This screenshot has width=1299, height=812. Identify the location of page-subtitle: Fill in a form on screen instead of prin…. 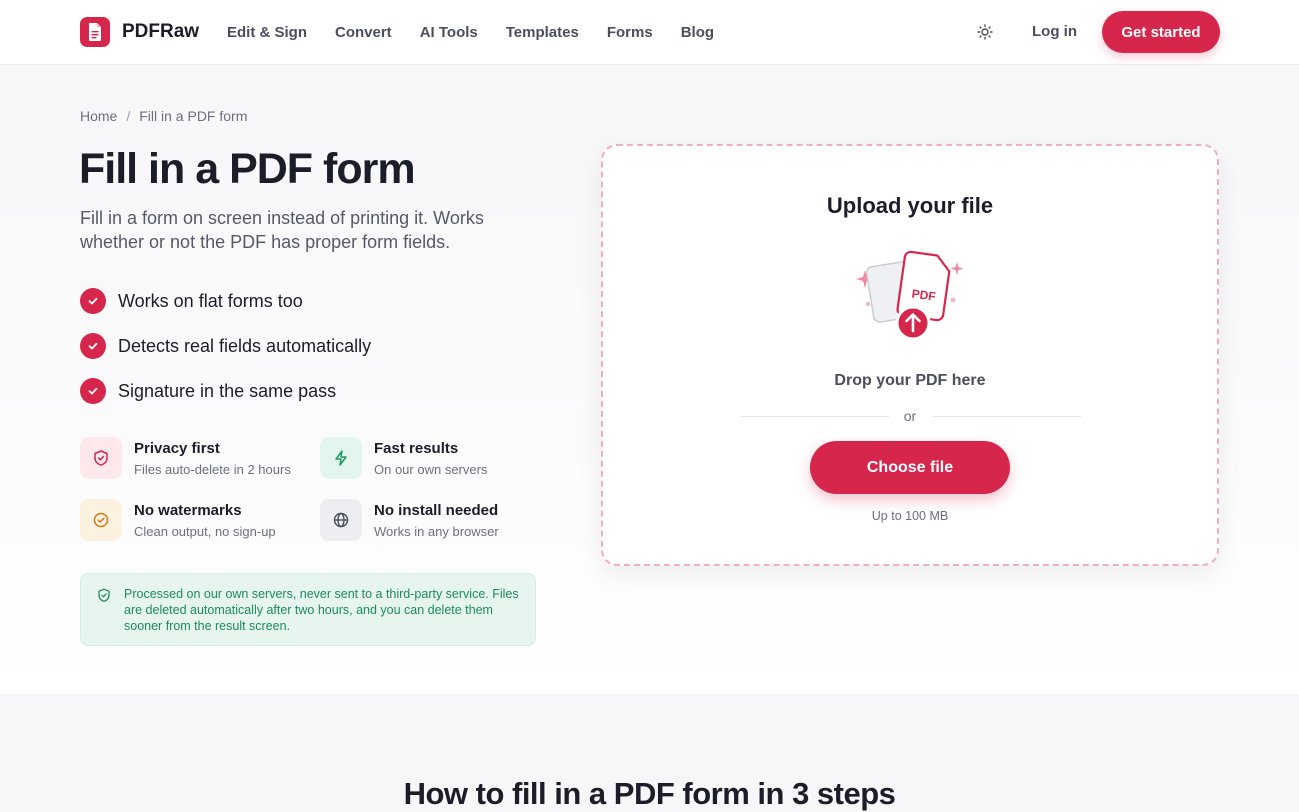
(282, 230).